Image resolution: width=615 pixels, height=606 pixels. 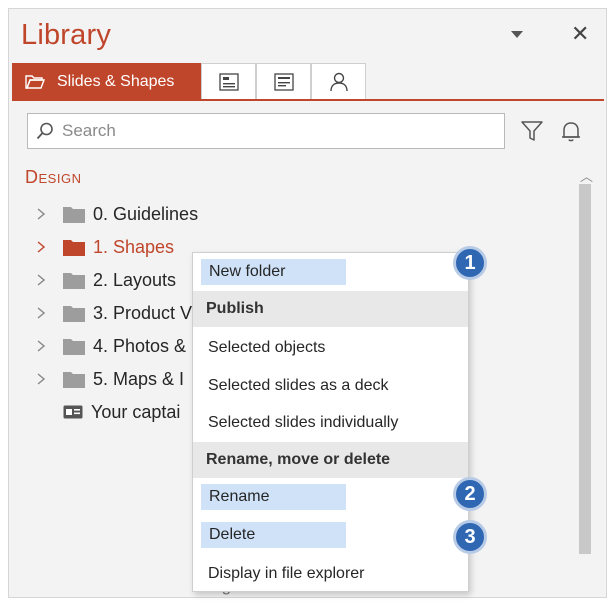 I want to click on tab-slide-text, so click(x=283, y=81).